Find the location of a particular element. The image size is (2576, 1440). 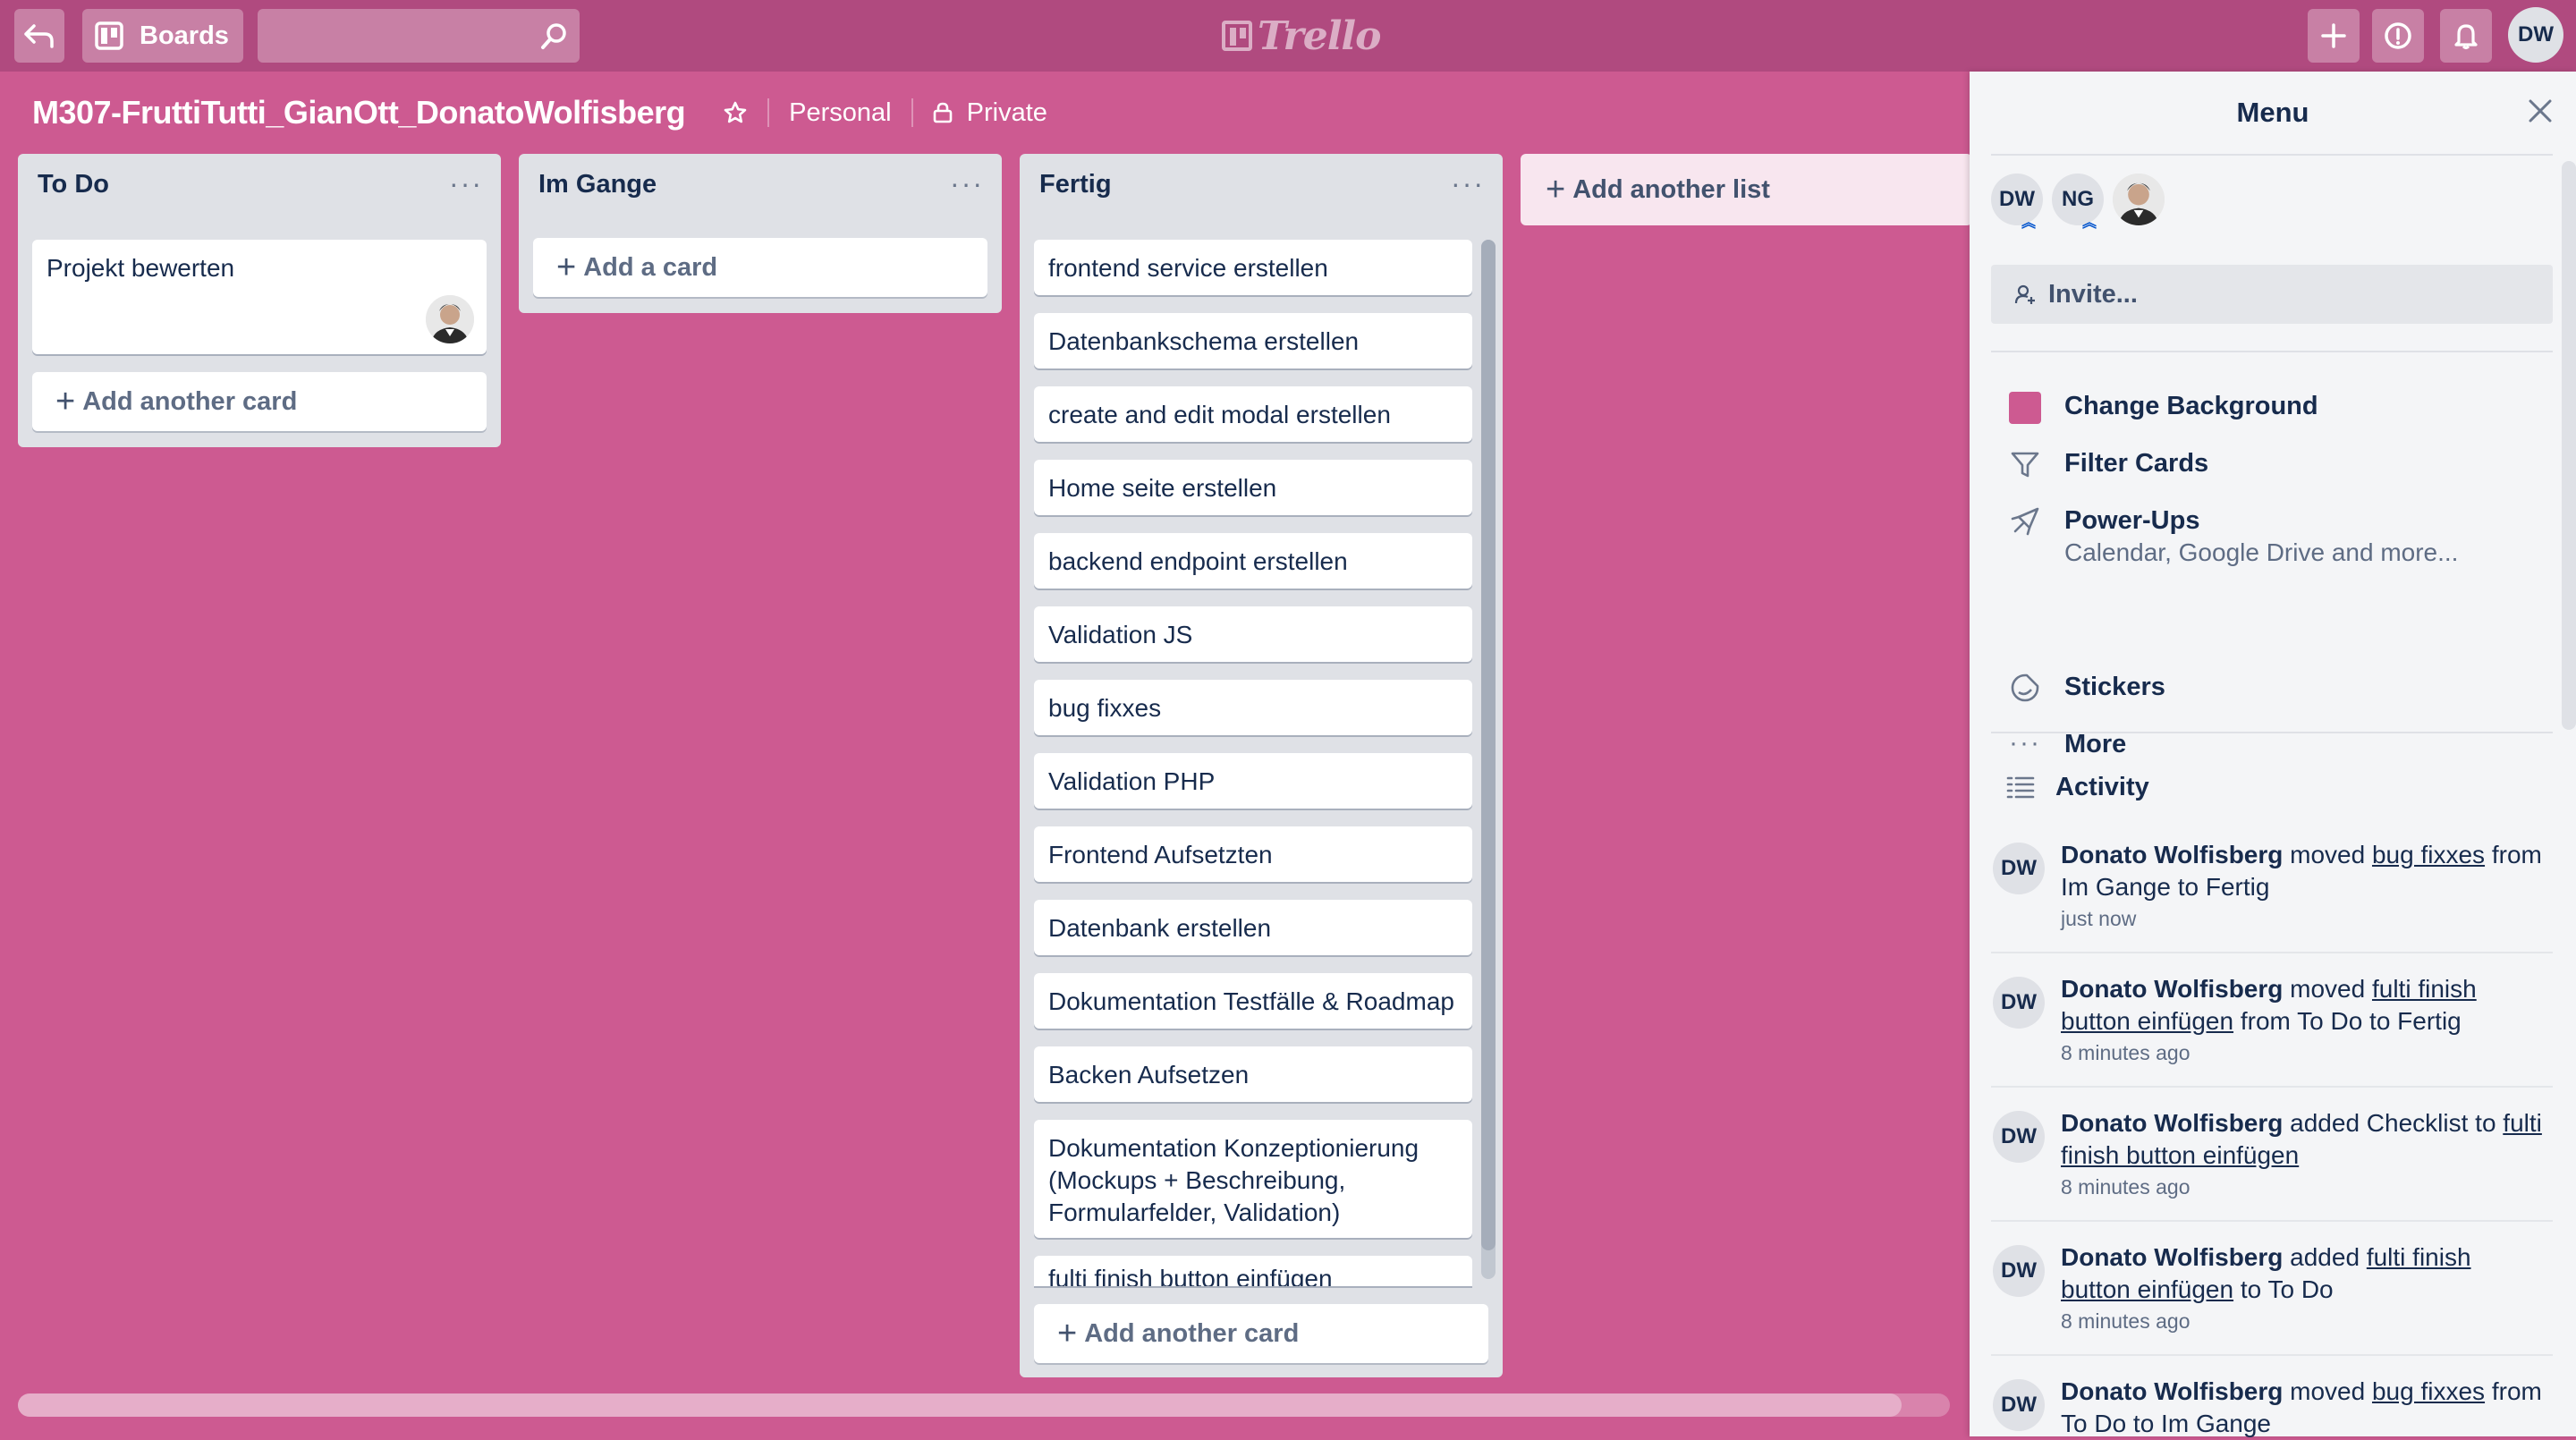

trello-logo: Trello is located at coordinates (1301, 36).